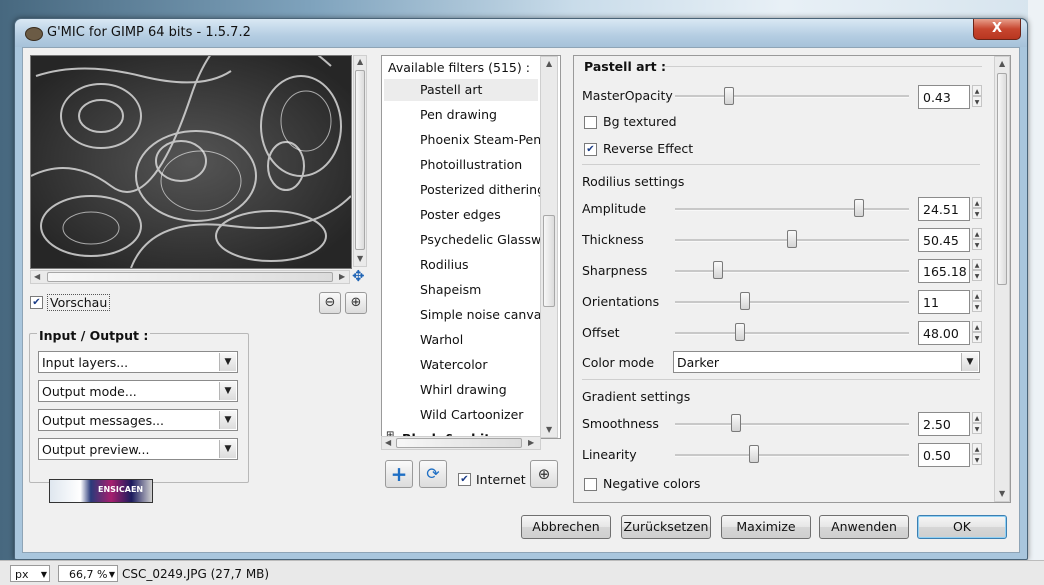  I want to click on filter-item: Photoillustration, so click(471, 164).